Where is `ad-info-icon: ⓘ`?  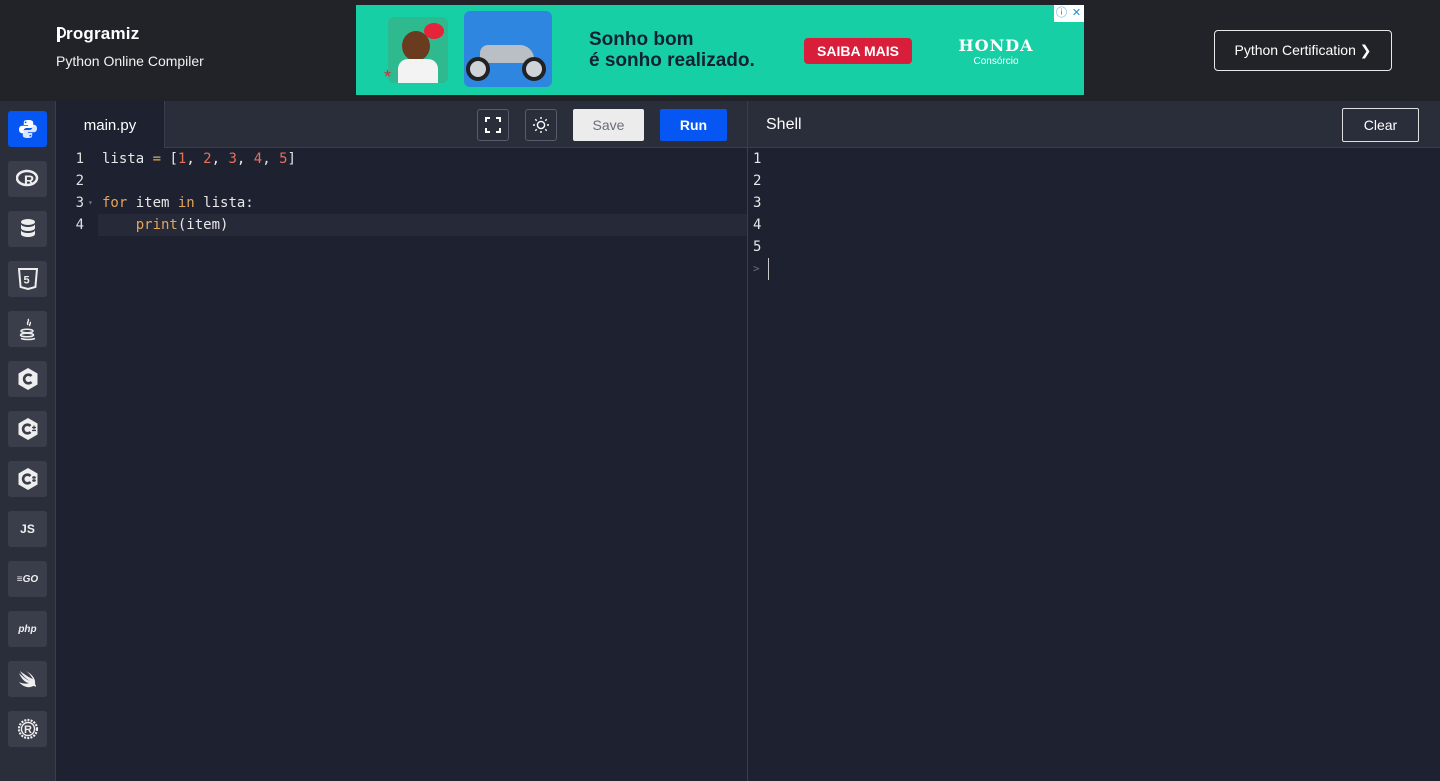
ad-info-icon: ⓘ is located at coordinates (1061, 13).